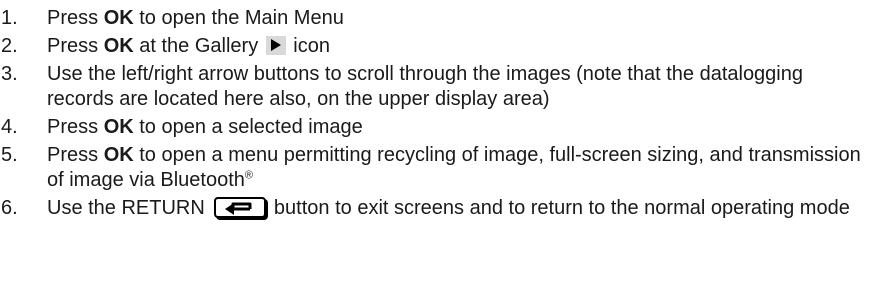 The height and width of the screenshot is (294, 876). I want to click on return-arrow-icon, so click(240, 207).